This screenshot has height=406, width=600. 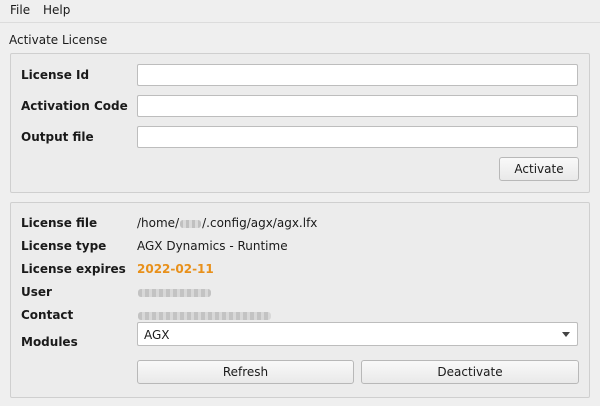 I want to click on license-expires-value: 2022-02-11, so click(x=175, y=269).